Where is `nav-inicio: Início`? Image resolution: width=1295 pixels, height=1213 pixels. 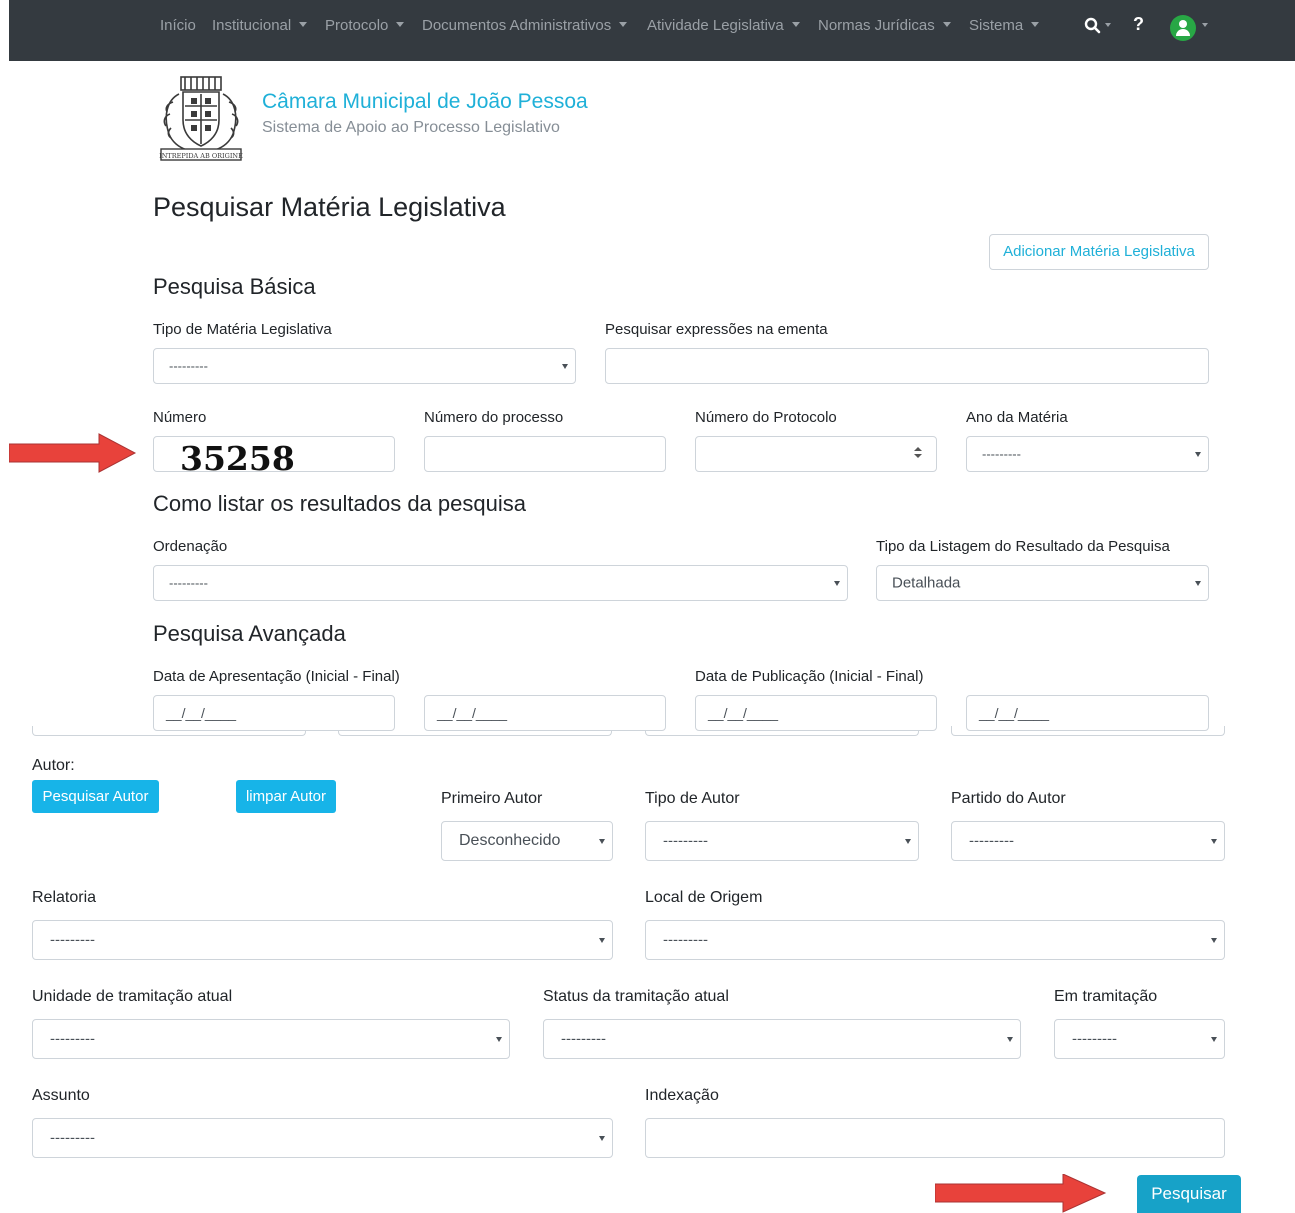
nav-inicio: Início is located at coordinates (178, 25).